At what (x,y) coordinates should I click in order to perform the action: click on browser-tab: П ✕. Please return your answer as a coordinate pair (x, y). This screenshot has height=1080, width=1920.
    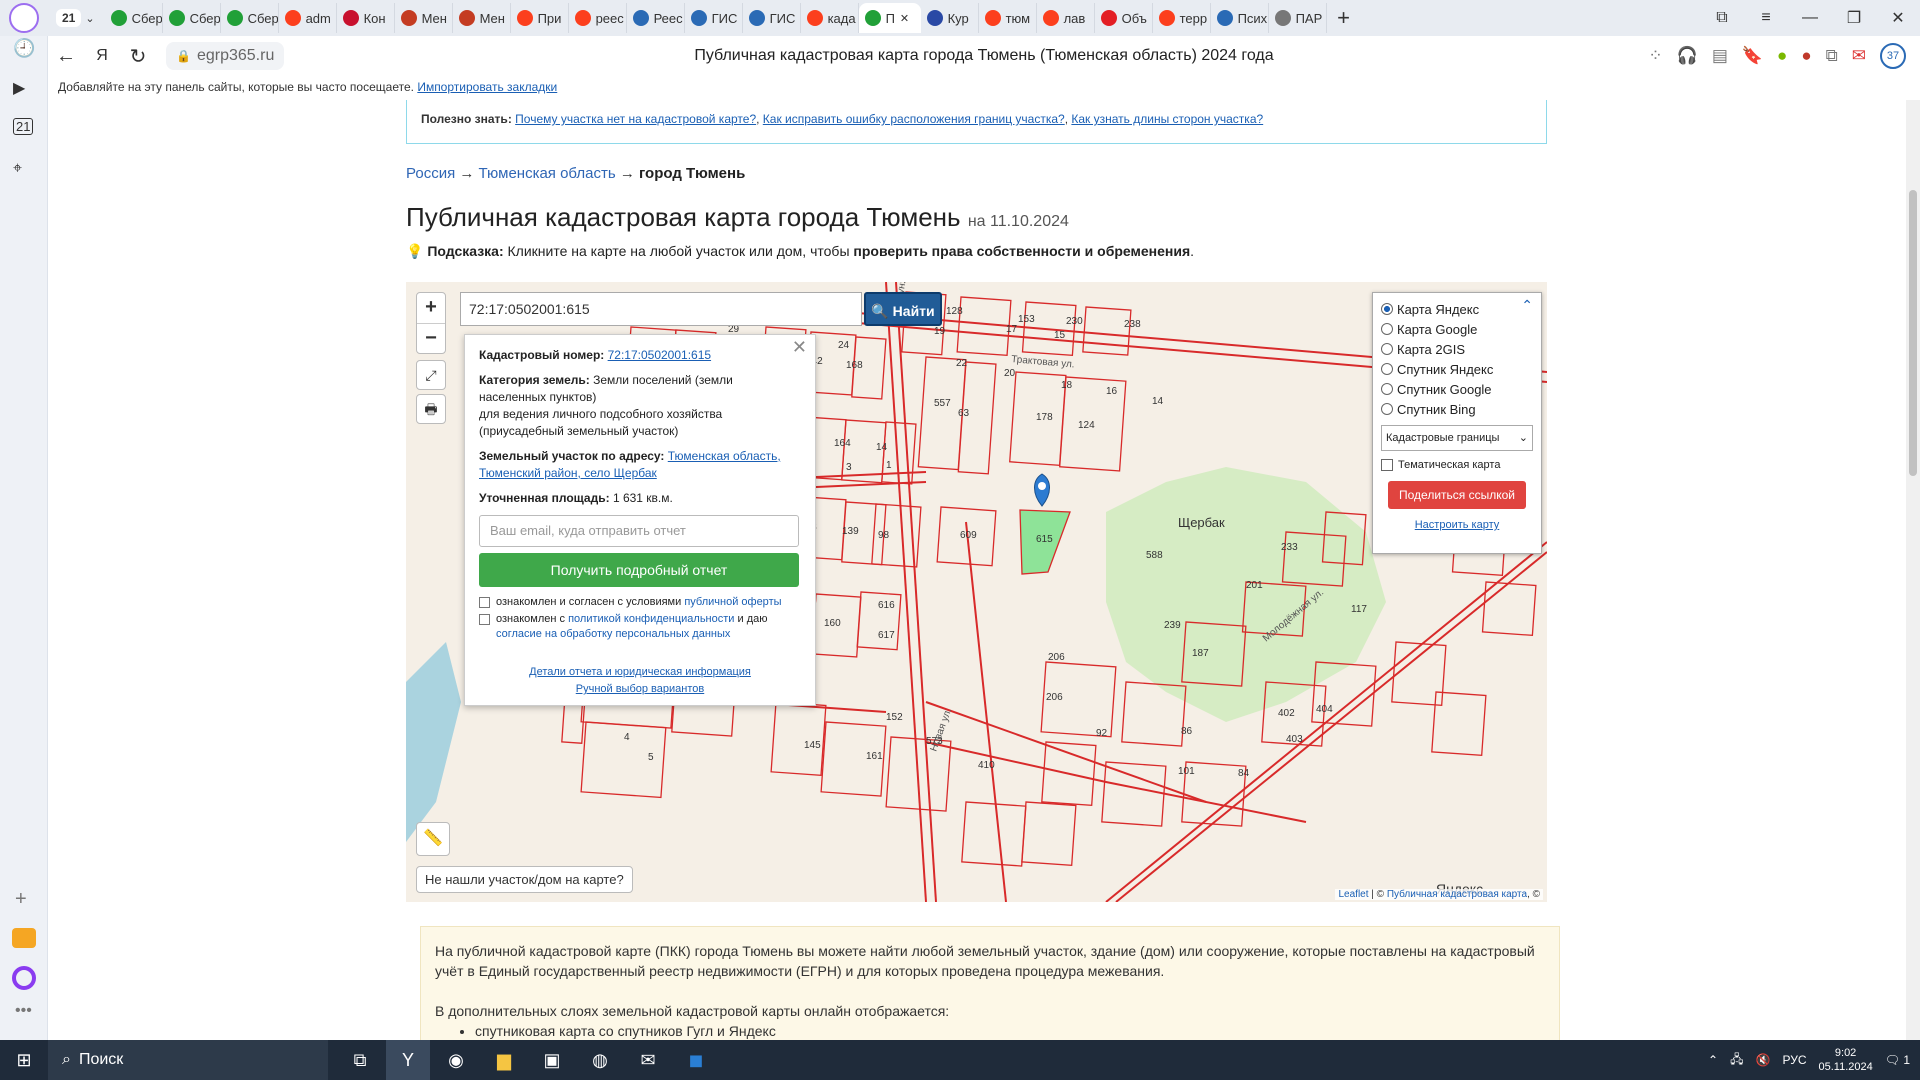
    Looking at the image, I should click on (889, 18).